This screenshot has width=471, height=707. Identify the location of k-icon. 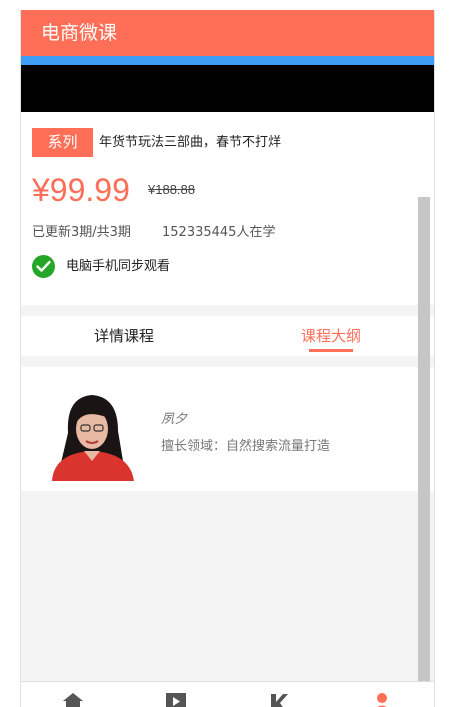
(279, 698).